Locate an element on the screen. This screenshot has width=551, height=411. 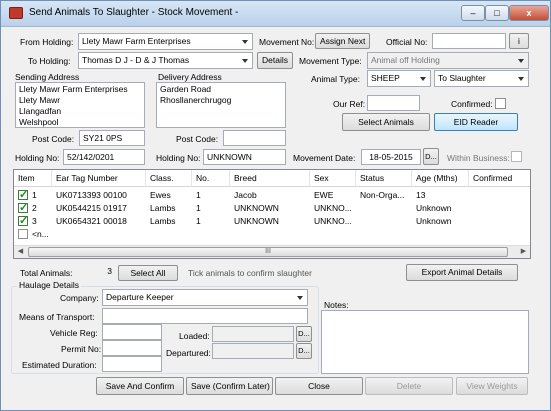
assign-next-button: Assign Next is located at coordinates (342, 41).